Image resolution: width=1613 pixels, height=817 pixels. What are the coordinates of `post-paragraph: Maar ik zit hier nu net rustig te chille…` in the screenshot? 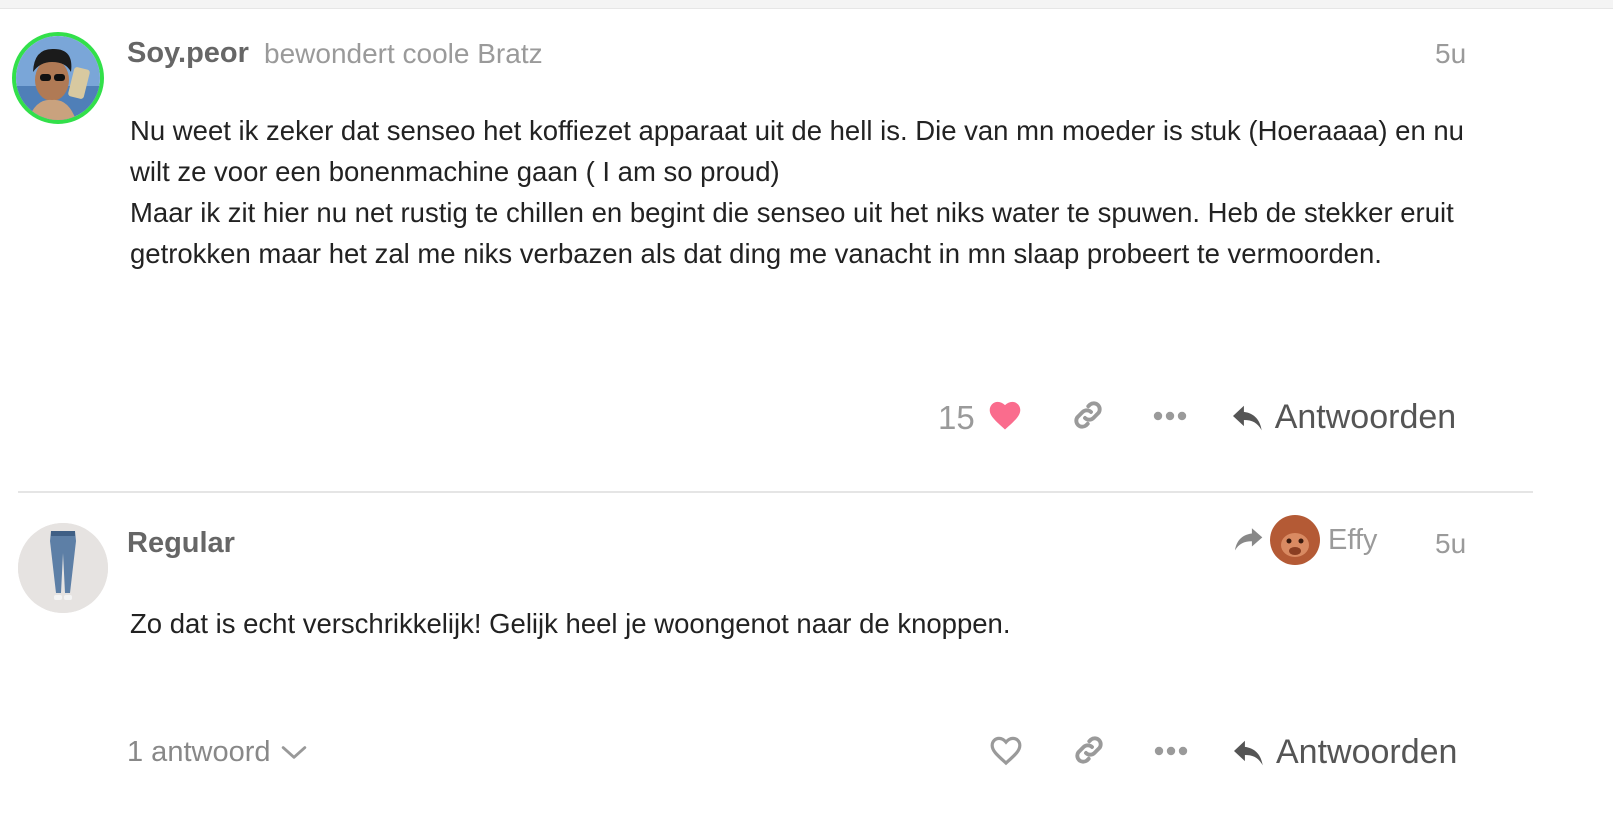 It's located at (792, 233).